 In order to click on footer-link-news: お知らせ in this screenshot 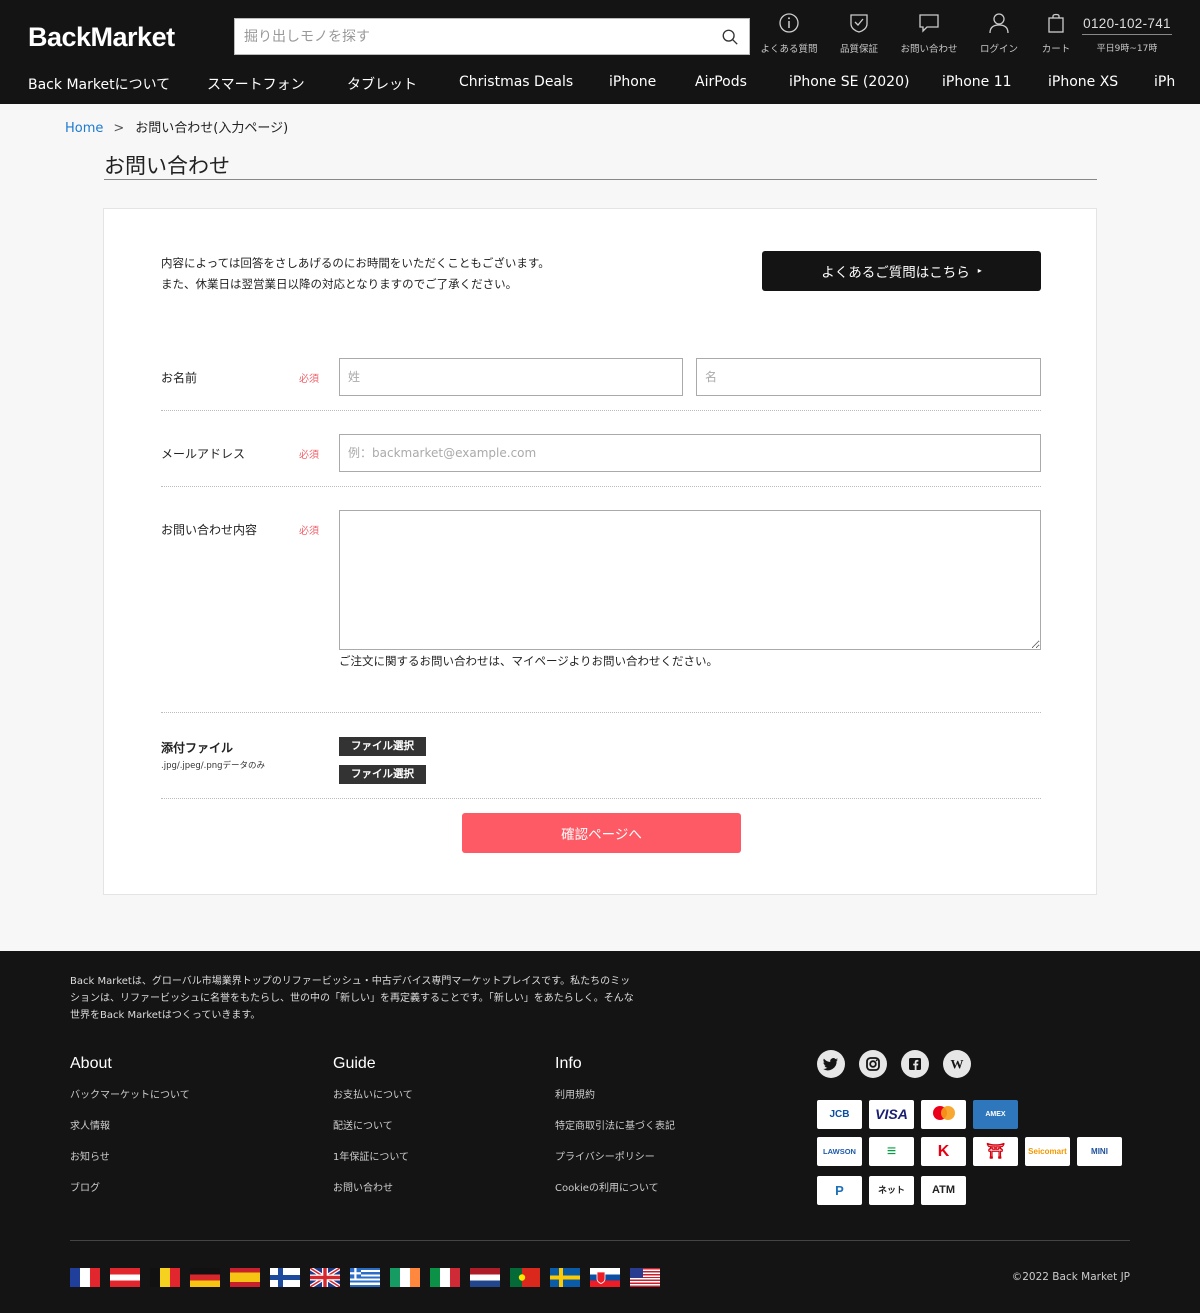, I will do `click(90, 1155)`.